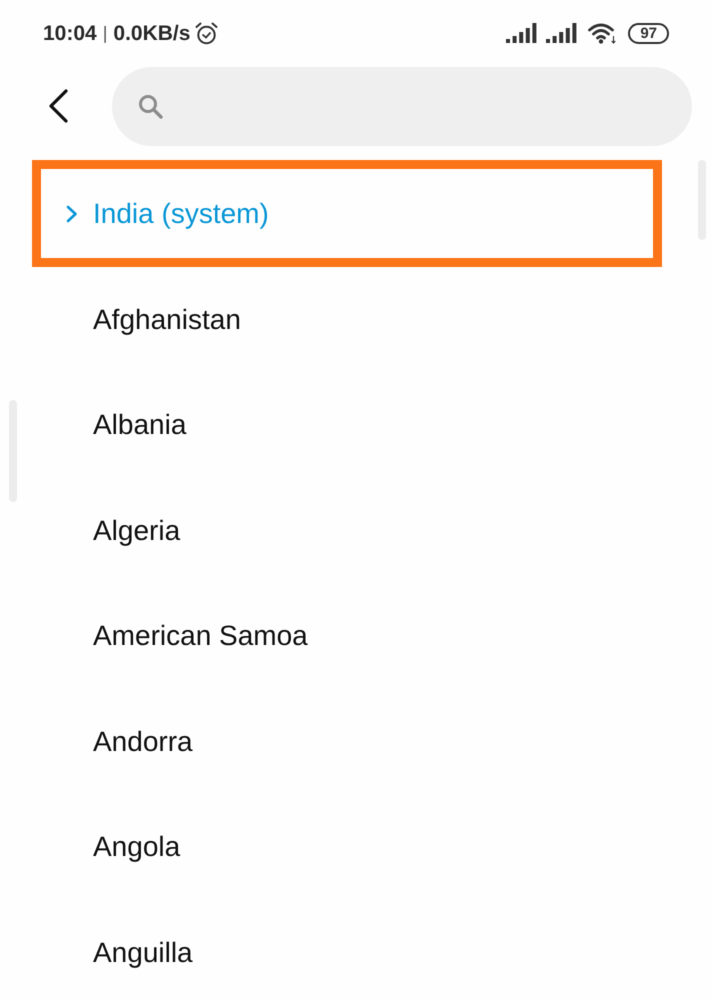 Image resolution: width=711 pixels, height=1000 pixels. I want to click on alarm-clock-icon, so click(206, 33).